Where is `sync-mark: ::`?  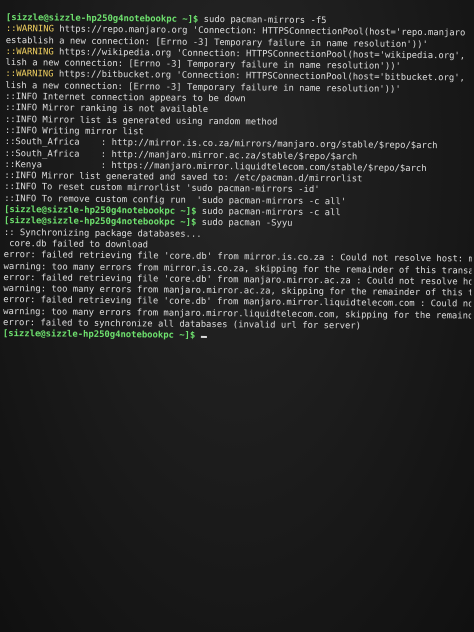
sync-mark: :: is located at coordinates (9, 232).